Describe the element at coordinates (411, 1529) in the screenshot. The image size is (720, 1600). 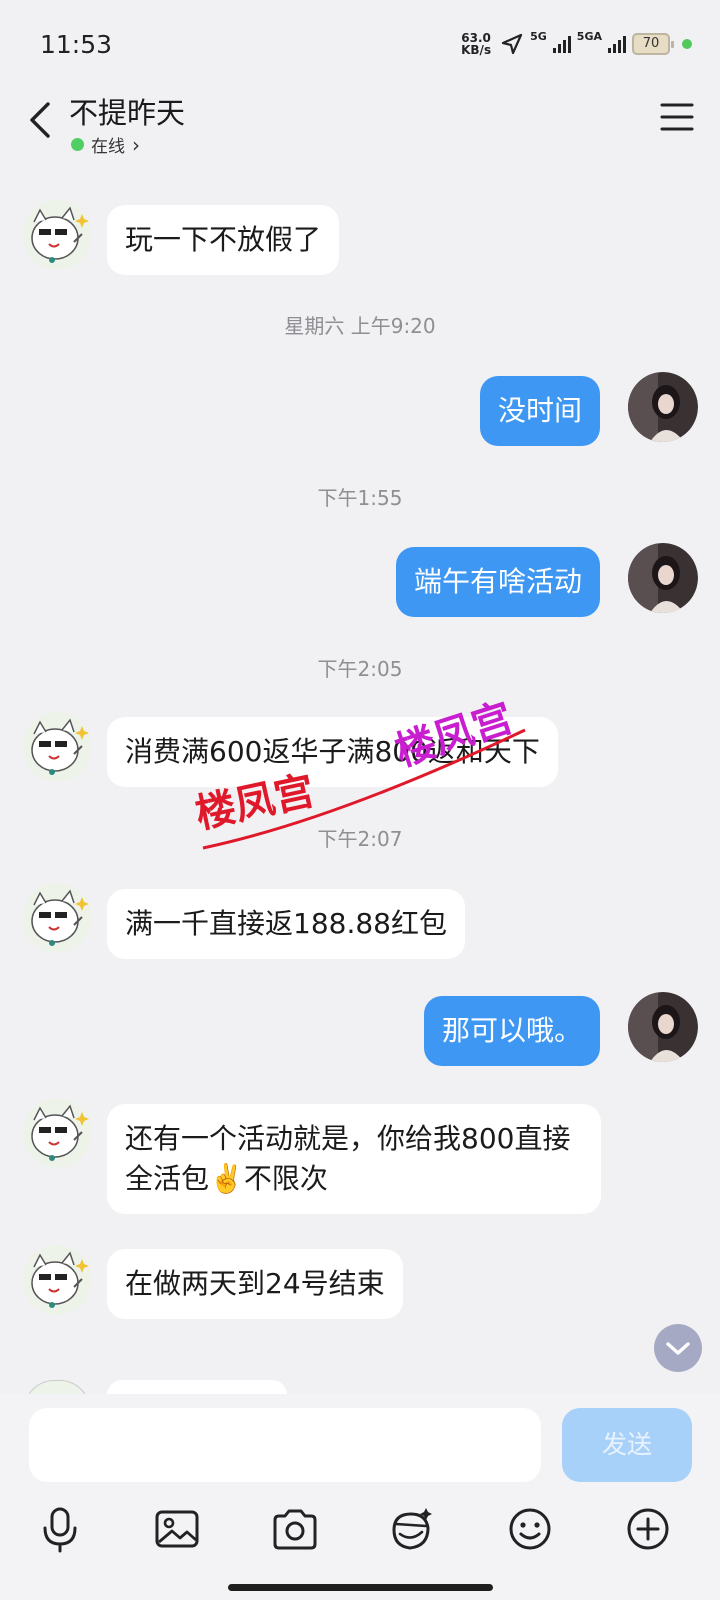
I see `sticker-icon` at that location.